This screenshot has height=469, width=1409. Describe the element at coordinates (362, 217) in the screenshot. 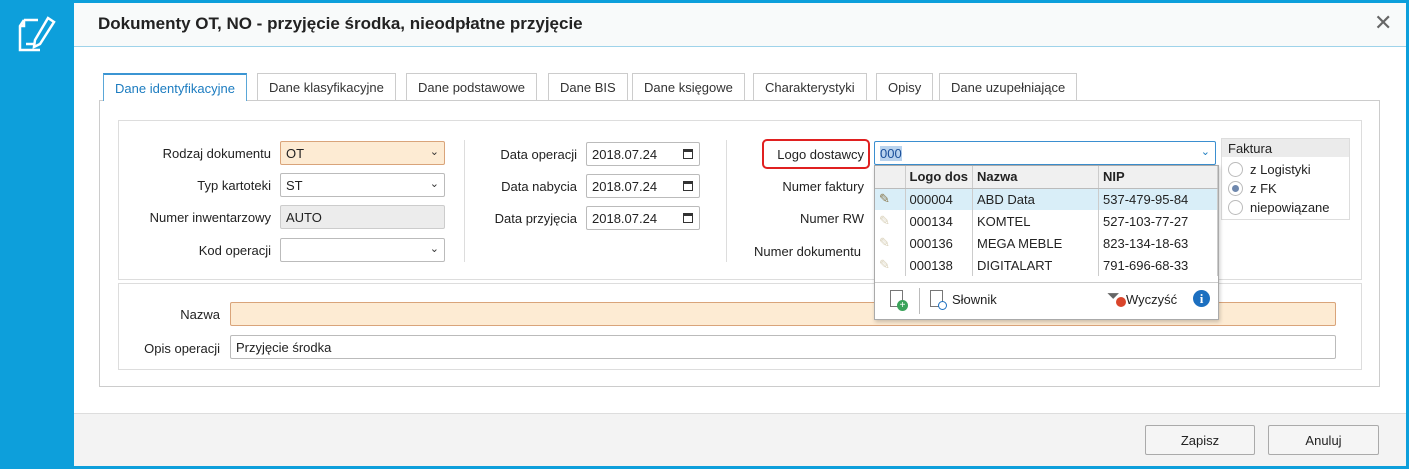

I see `numer-inwentarzowy-field: AUTO` at that location.